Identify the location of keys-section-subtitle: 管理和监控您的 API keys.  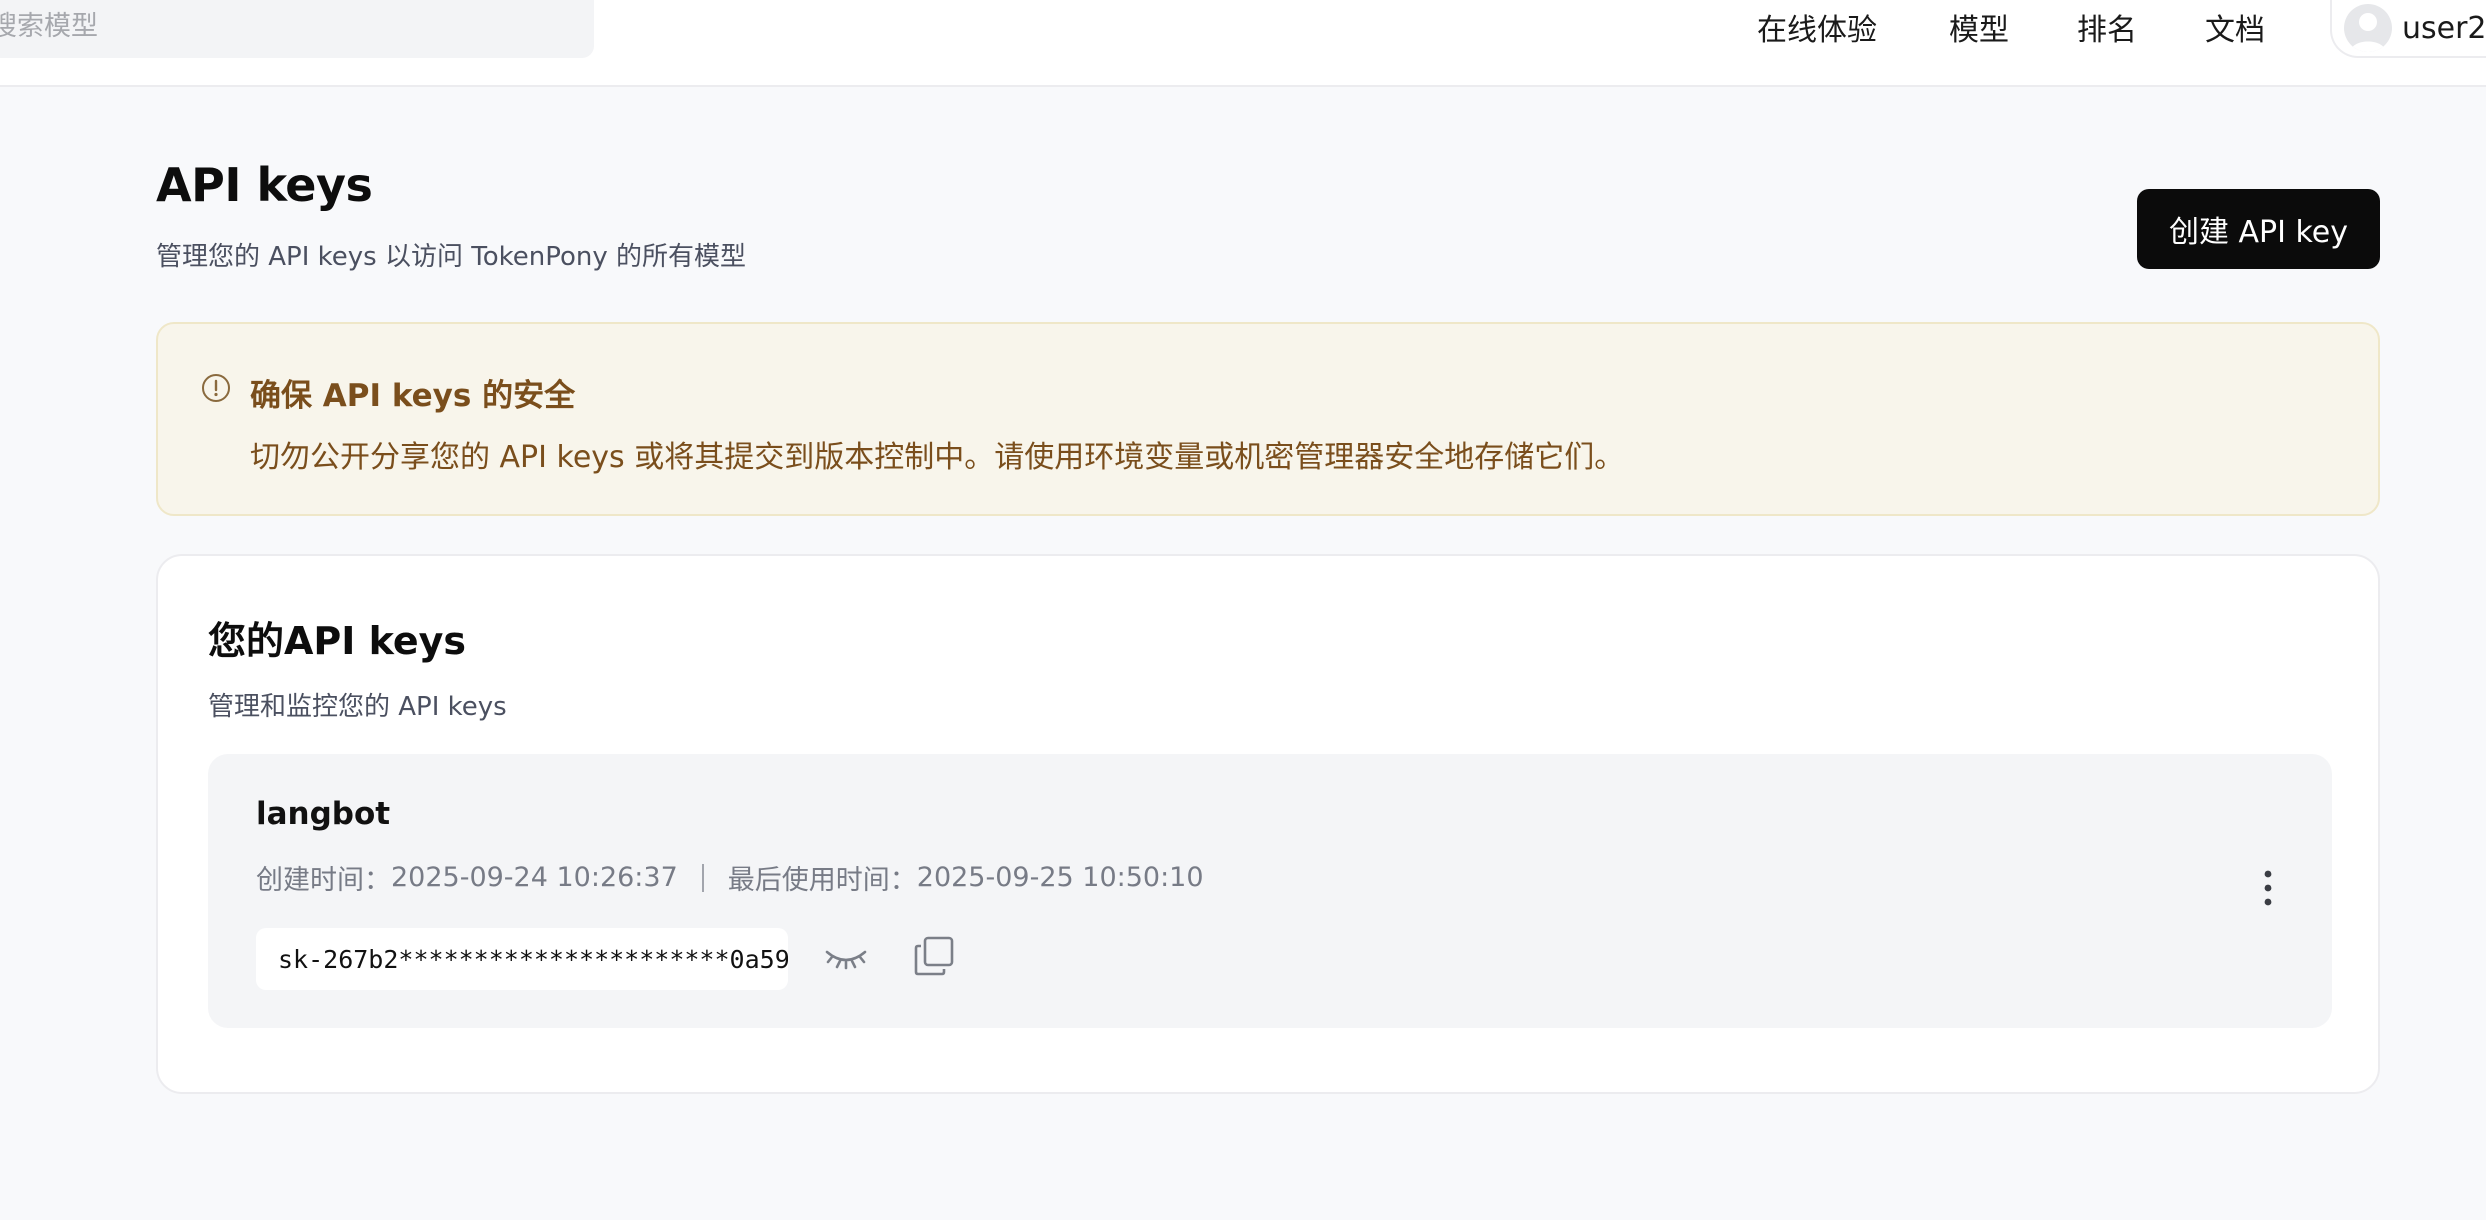
(357, 707).